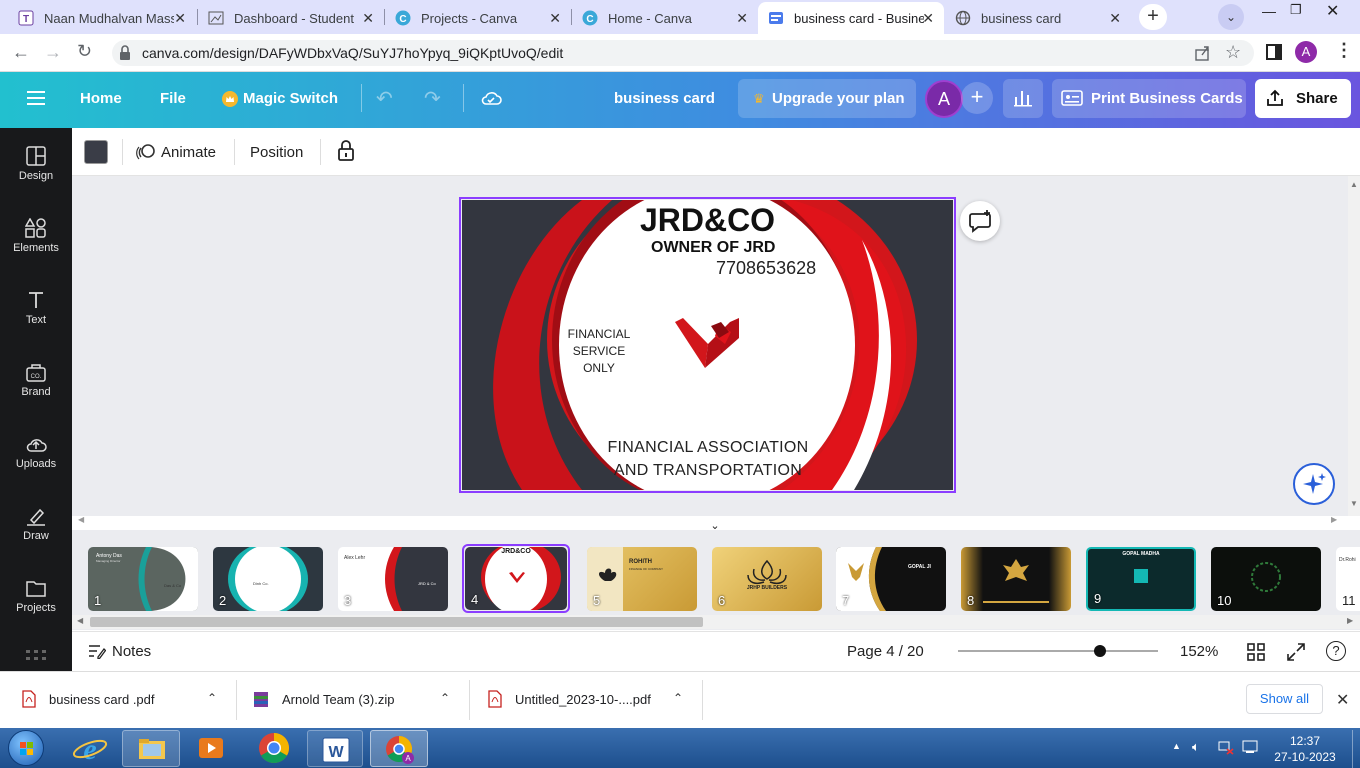  Describe the element at coordinates (1296, 10) in the screenshot. I see `restore-window-icon: ❐` at that location.